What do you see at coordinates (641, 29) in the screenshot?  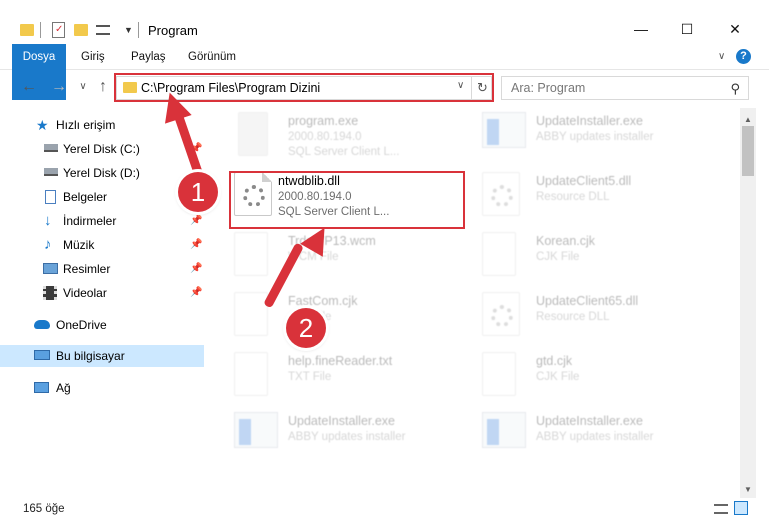 I see `minimize-button: —` at bounding box center [641, 29].